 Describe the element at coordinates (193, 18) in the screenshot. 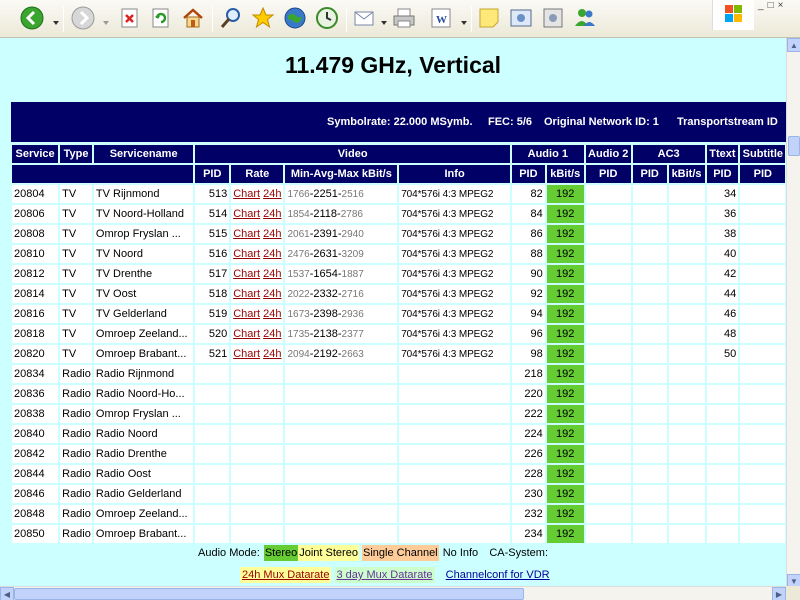

I see `home-icon` at that location.